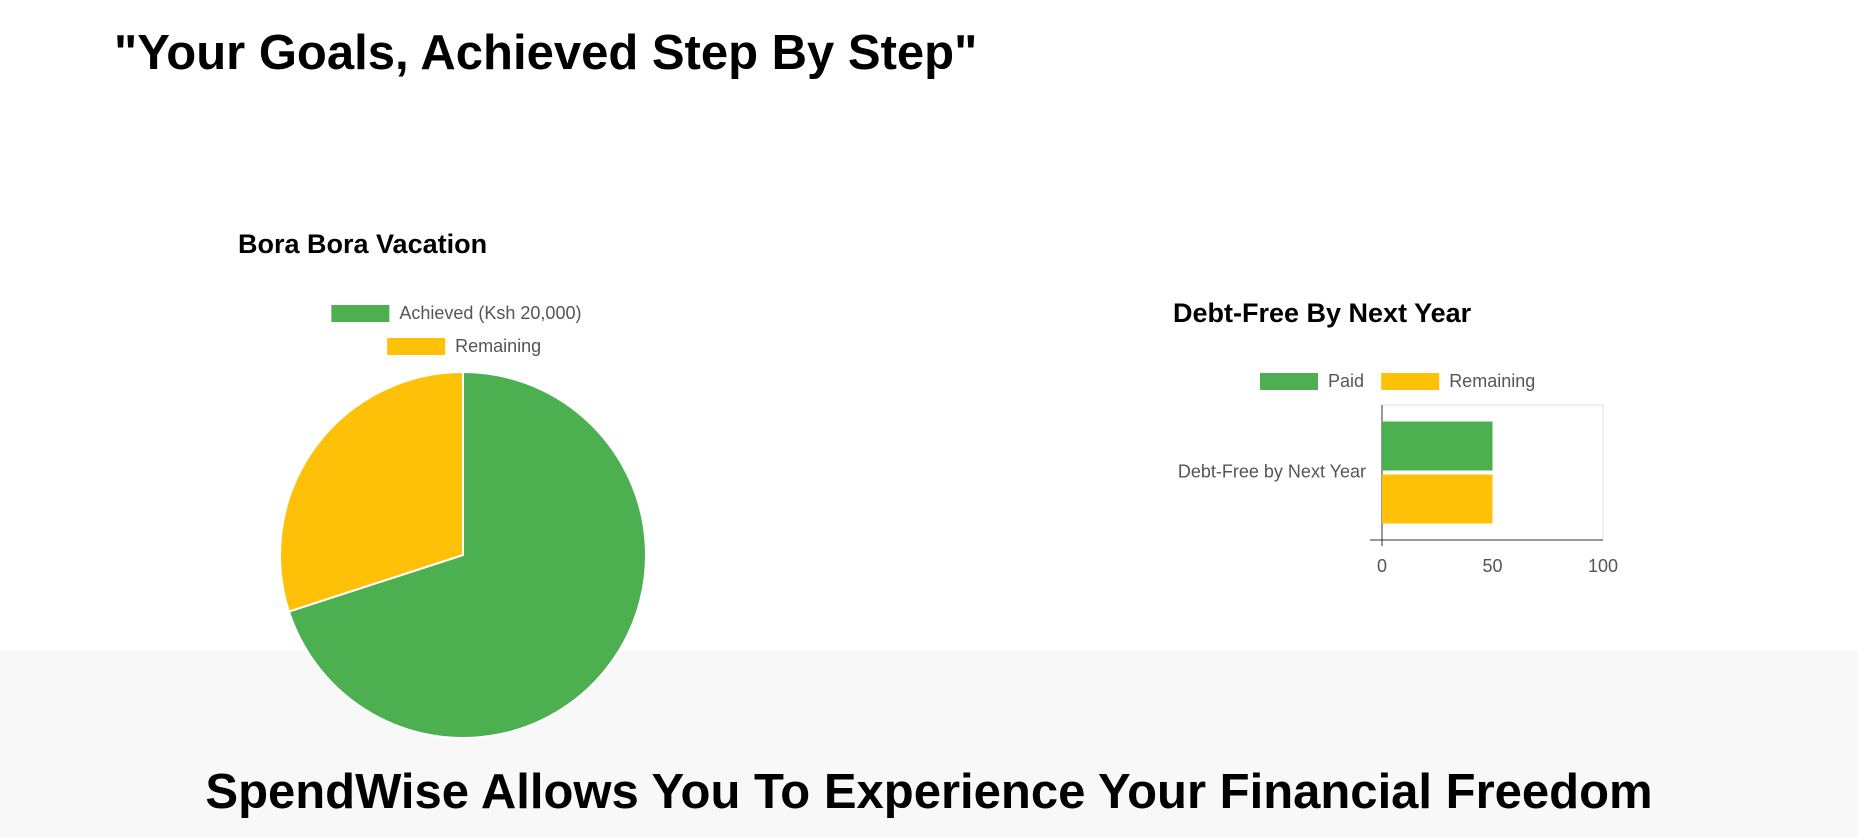 The width and height of the screenshot is (1858, 838). Describe the element at coordinates (1437, 446) in the screenshot. I see `bar-paid` at that location.